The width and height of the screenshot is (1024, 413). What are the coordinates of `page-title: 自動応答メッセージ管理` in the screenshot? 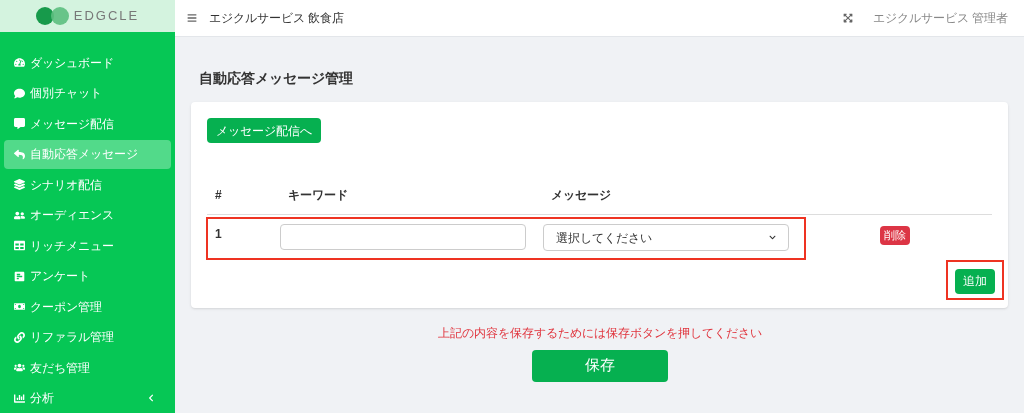 It's located at (276, 78).